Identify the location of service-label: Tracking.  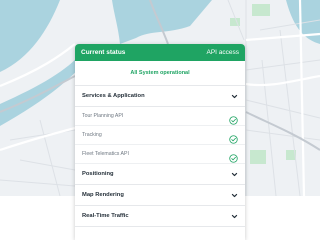
(92, 135).